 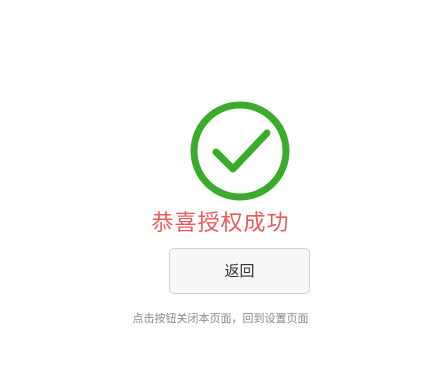 I want to click on hint-text: 点击按钮关闭本页面，回到设置页面, so click(x=220, y=318).